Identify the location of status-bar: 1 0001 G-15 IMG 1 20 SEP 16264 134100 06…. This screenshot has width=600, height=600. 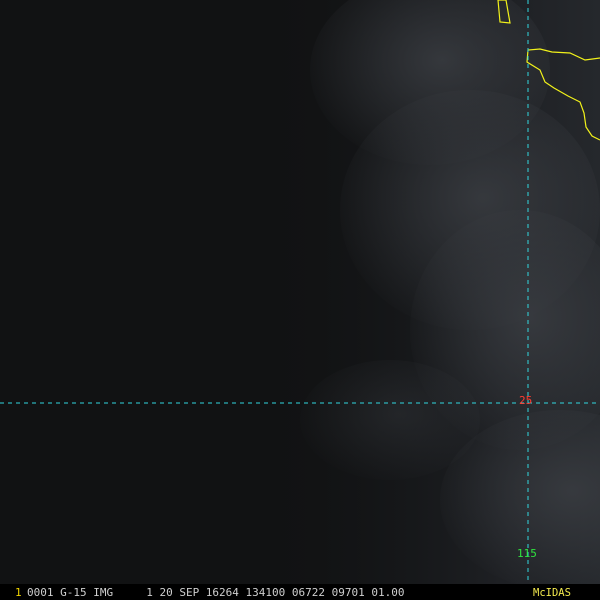
(300, 592).